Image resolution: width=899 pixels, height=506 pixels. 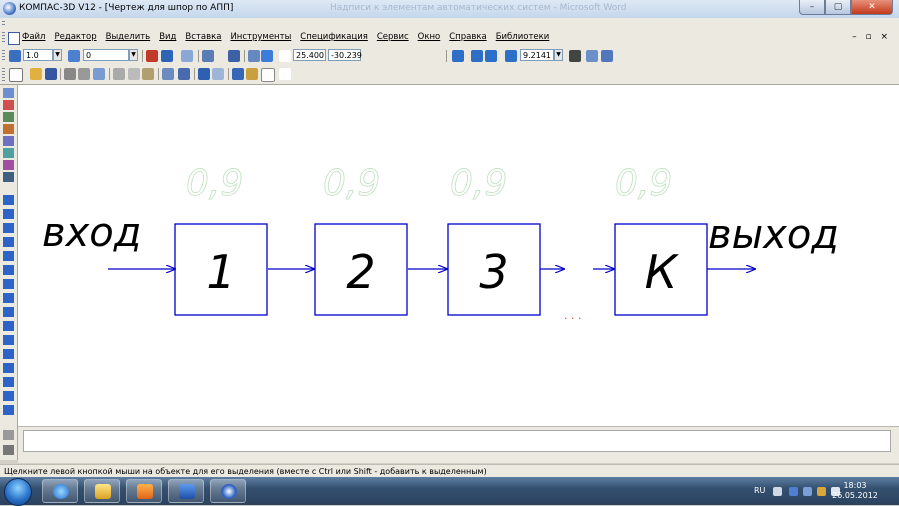 What do you see at coordinates (8, 177) in the screenshot?
I see `spec-icon` at bounding box center [8, 177].